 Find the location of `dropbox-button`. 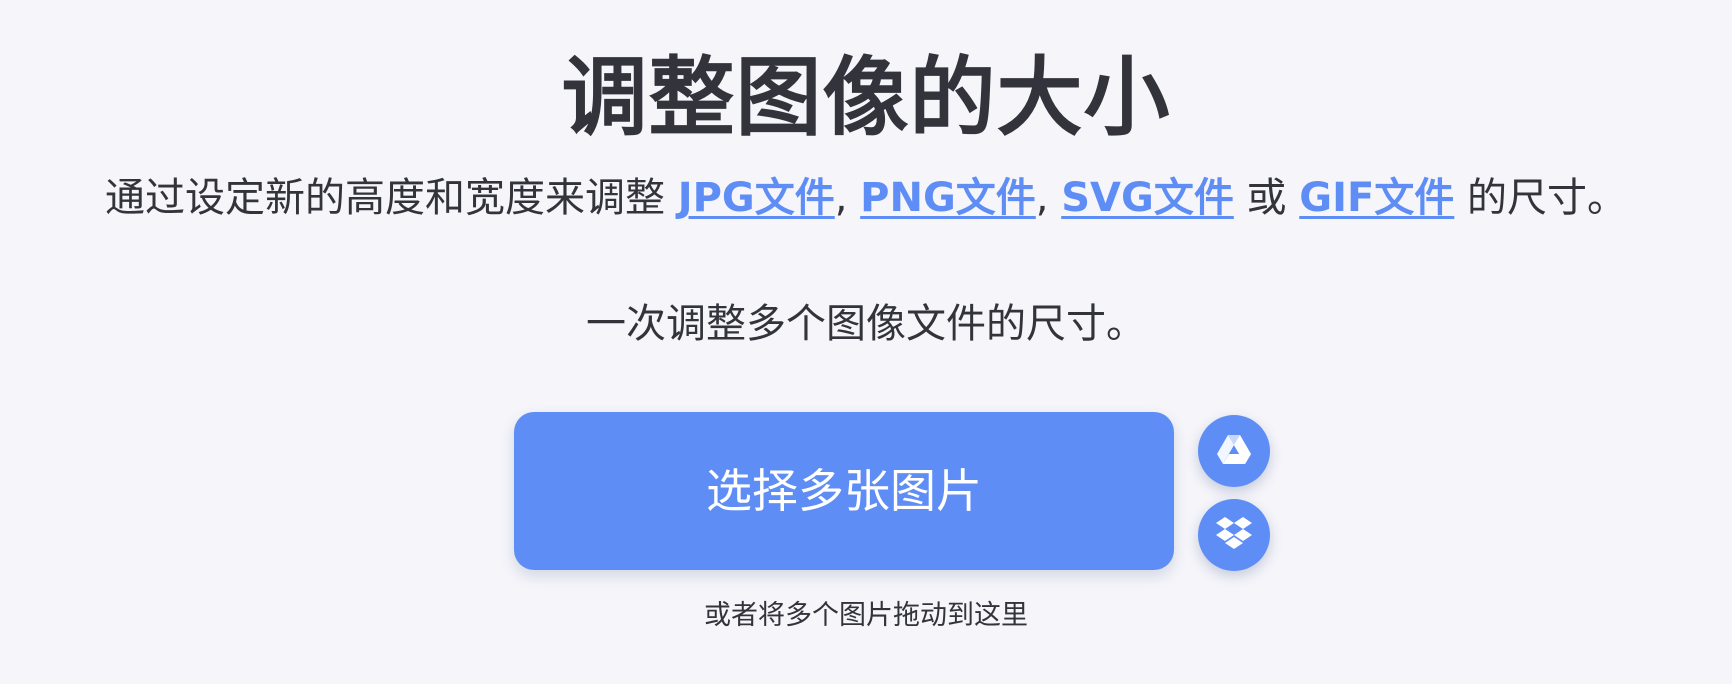

dropbox-button is located at coordinates (1234, 535).